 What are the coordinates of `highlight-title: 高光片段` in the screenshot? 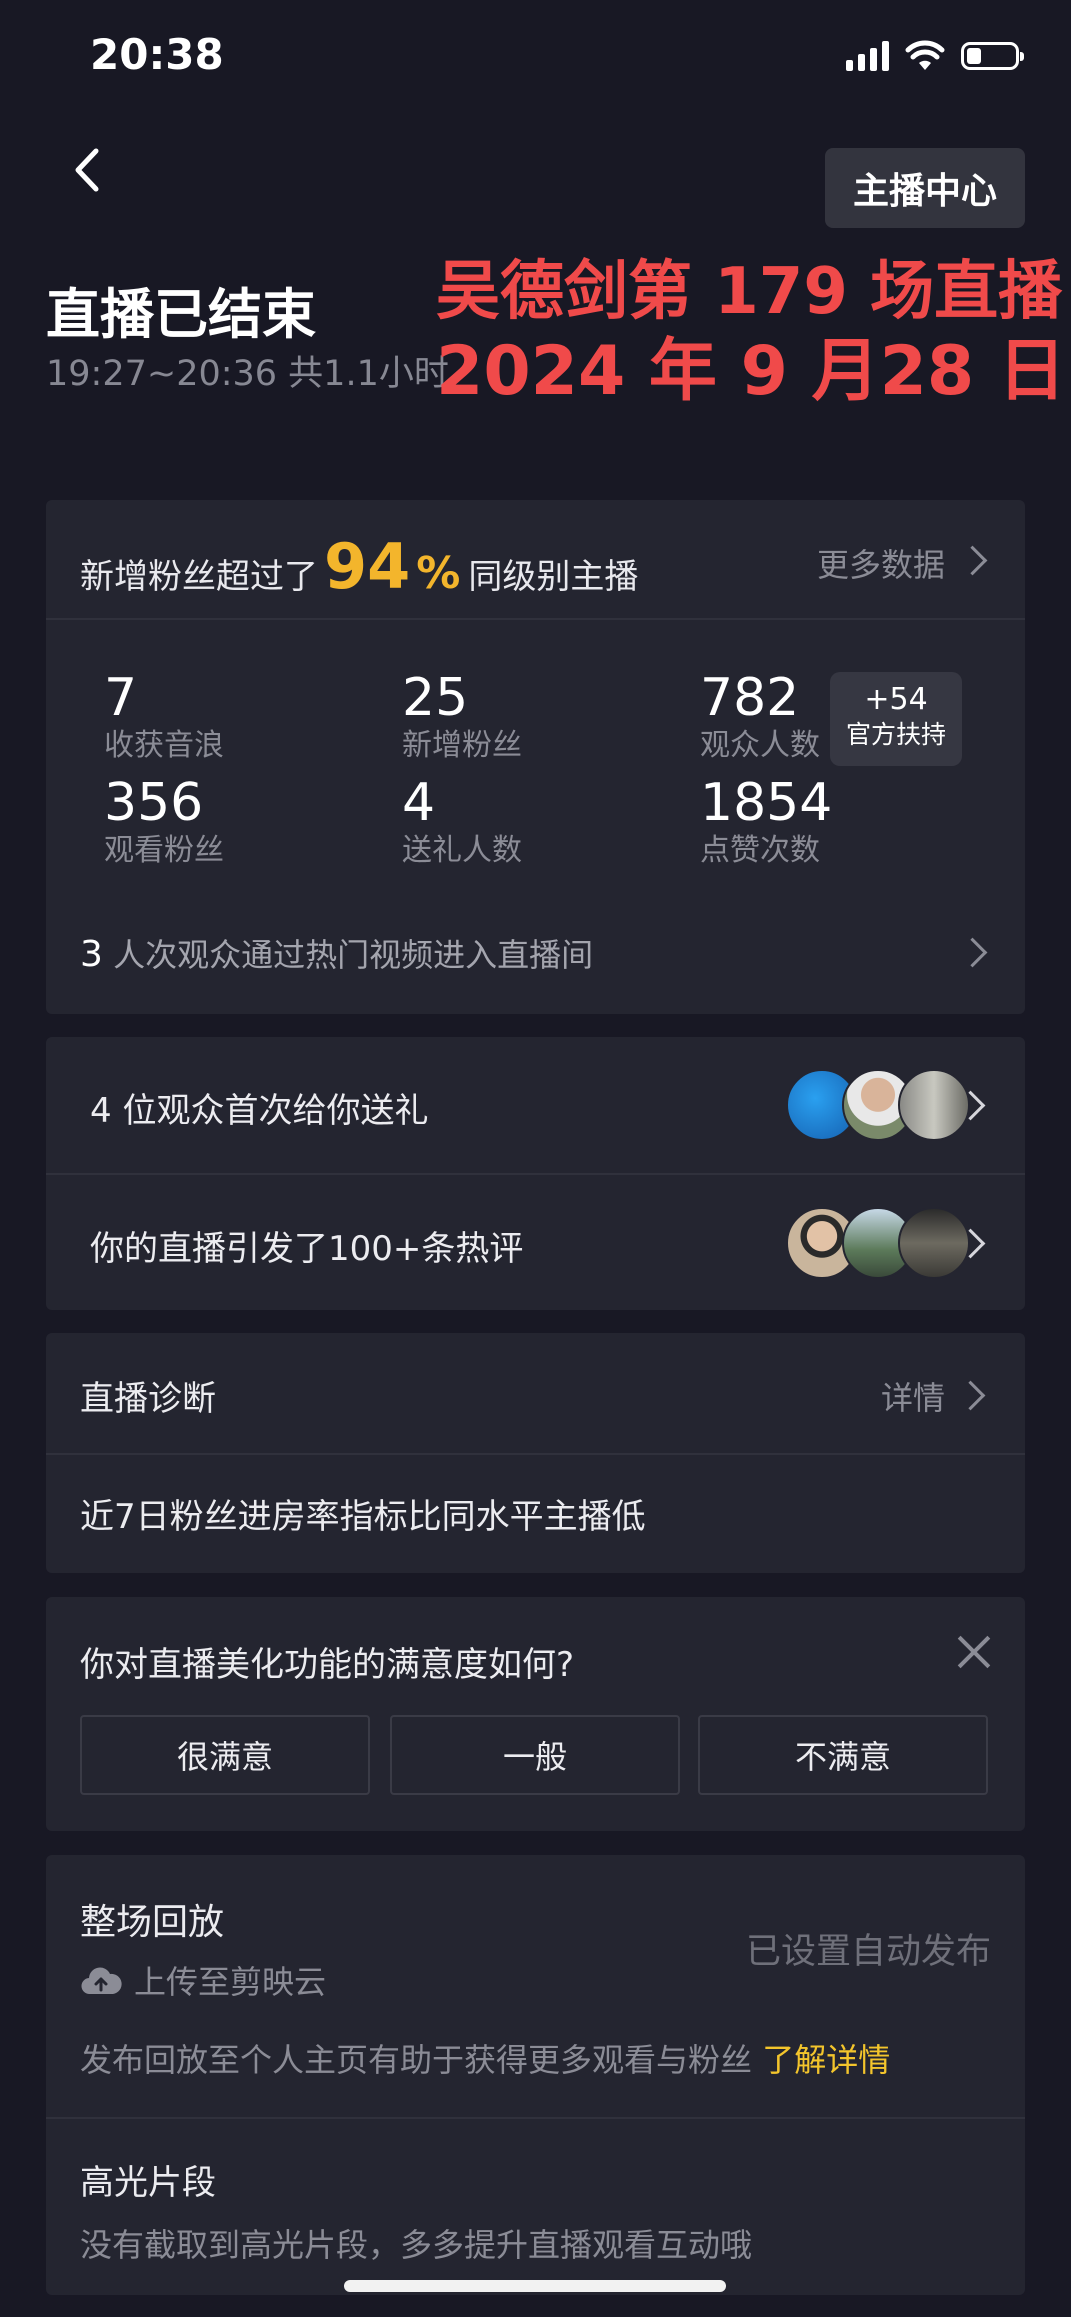 It's located at (148, 2183).